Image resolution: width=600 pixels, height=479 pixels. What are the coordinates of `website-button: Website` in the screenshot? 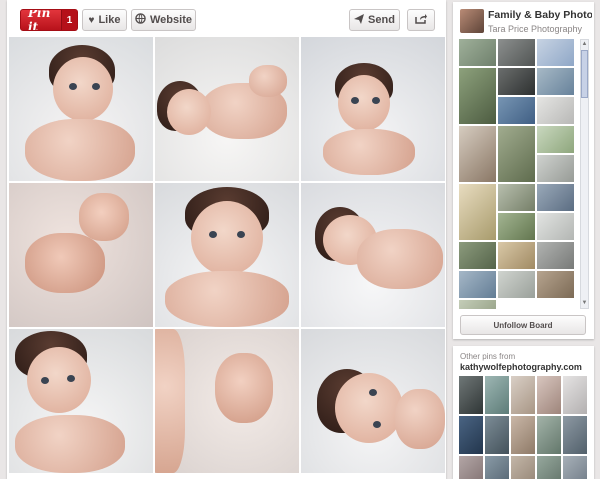 It's located at (163, 20).